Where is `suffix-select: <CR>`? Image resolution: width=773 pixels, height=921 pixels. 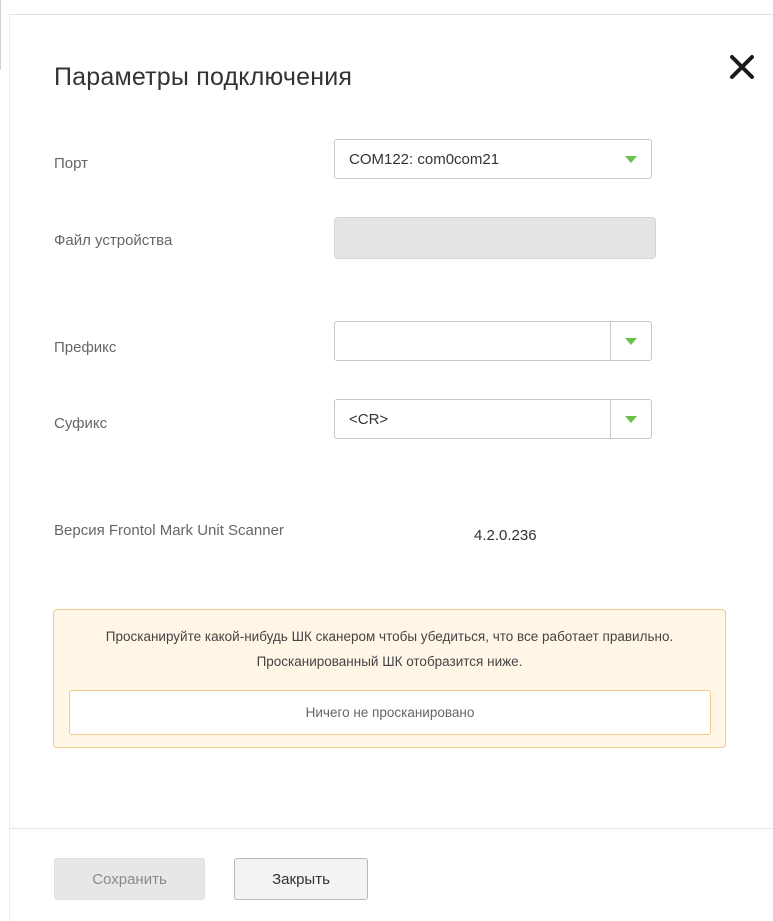 suffix-select: <CR> is located at coordinates (493, 419).